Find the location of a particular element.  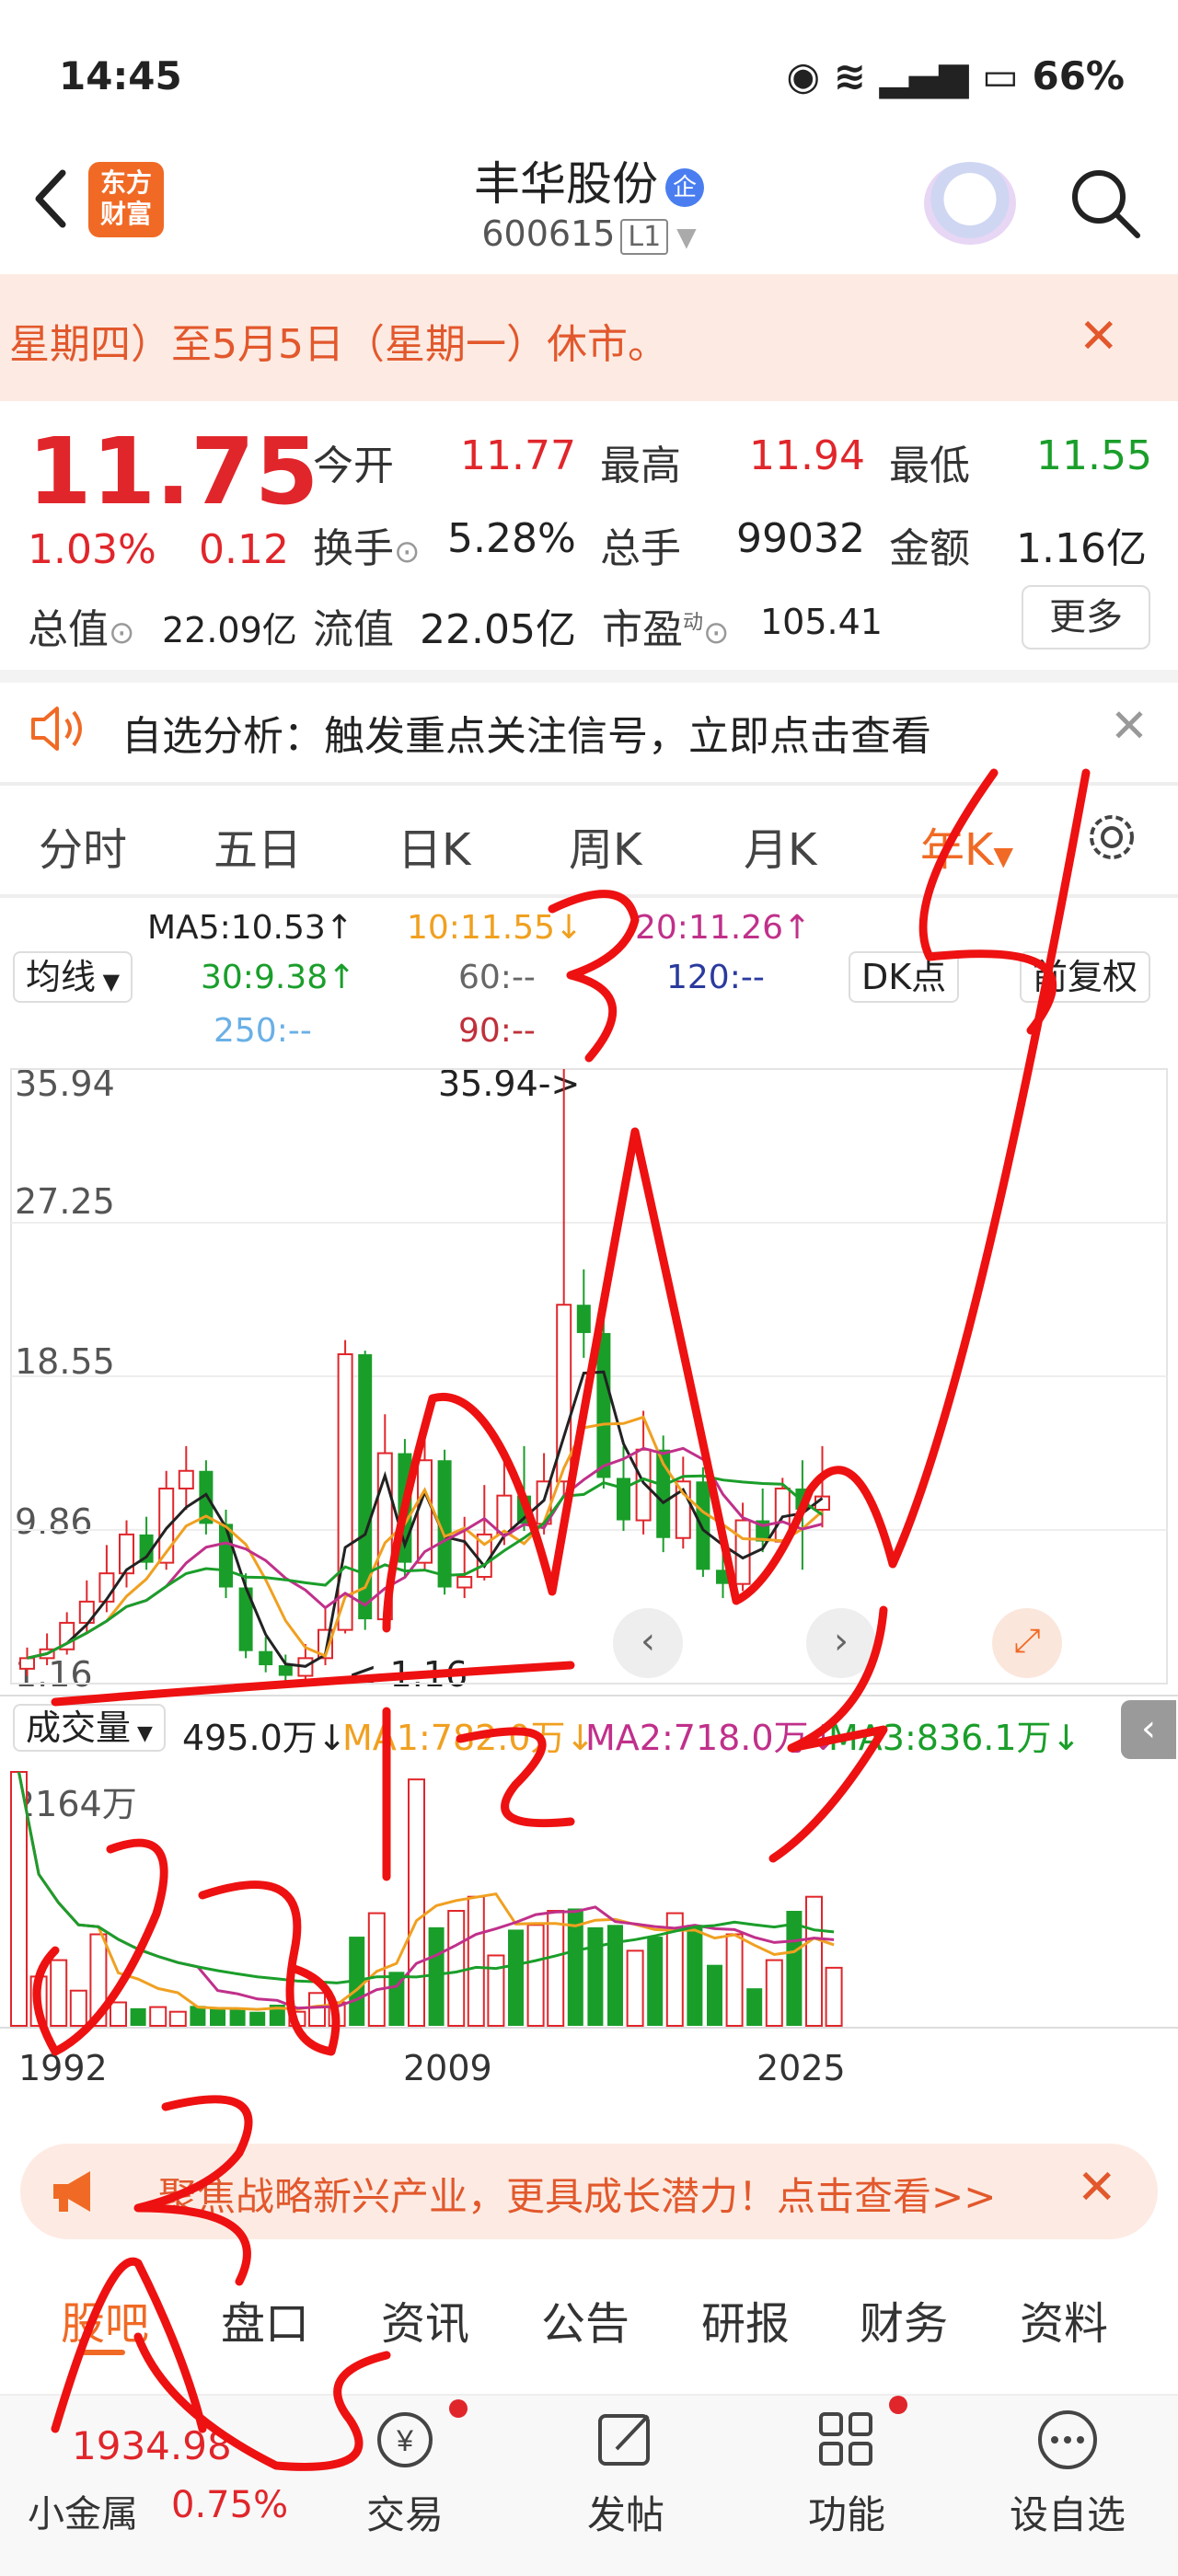

robot-assistant-avatar is located at coordinates (970, 203).